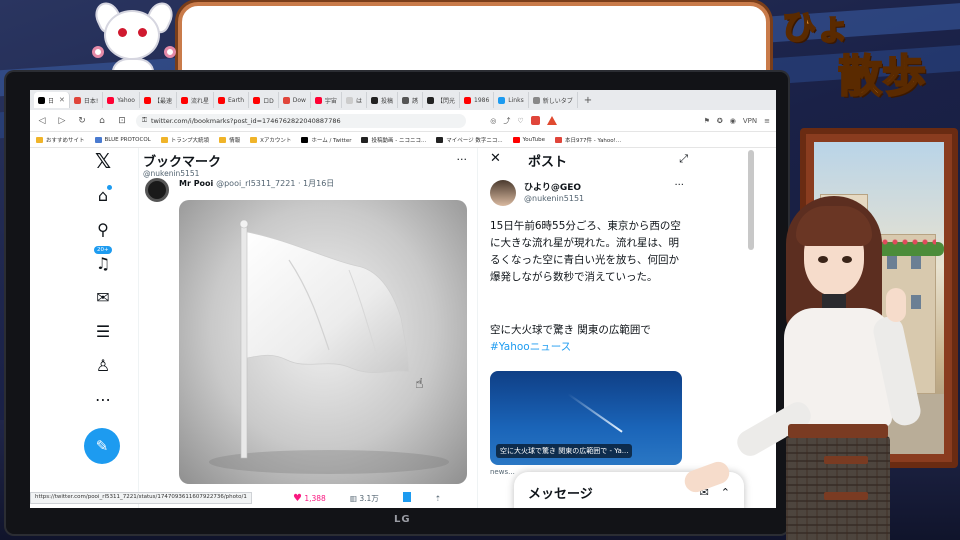 The width and height of the screenshot is (960, 540). Describe the element at coordinates (144, 120) in the screenshot. I see `secure-lock-icon: ⚿` at that location.